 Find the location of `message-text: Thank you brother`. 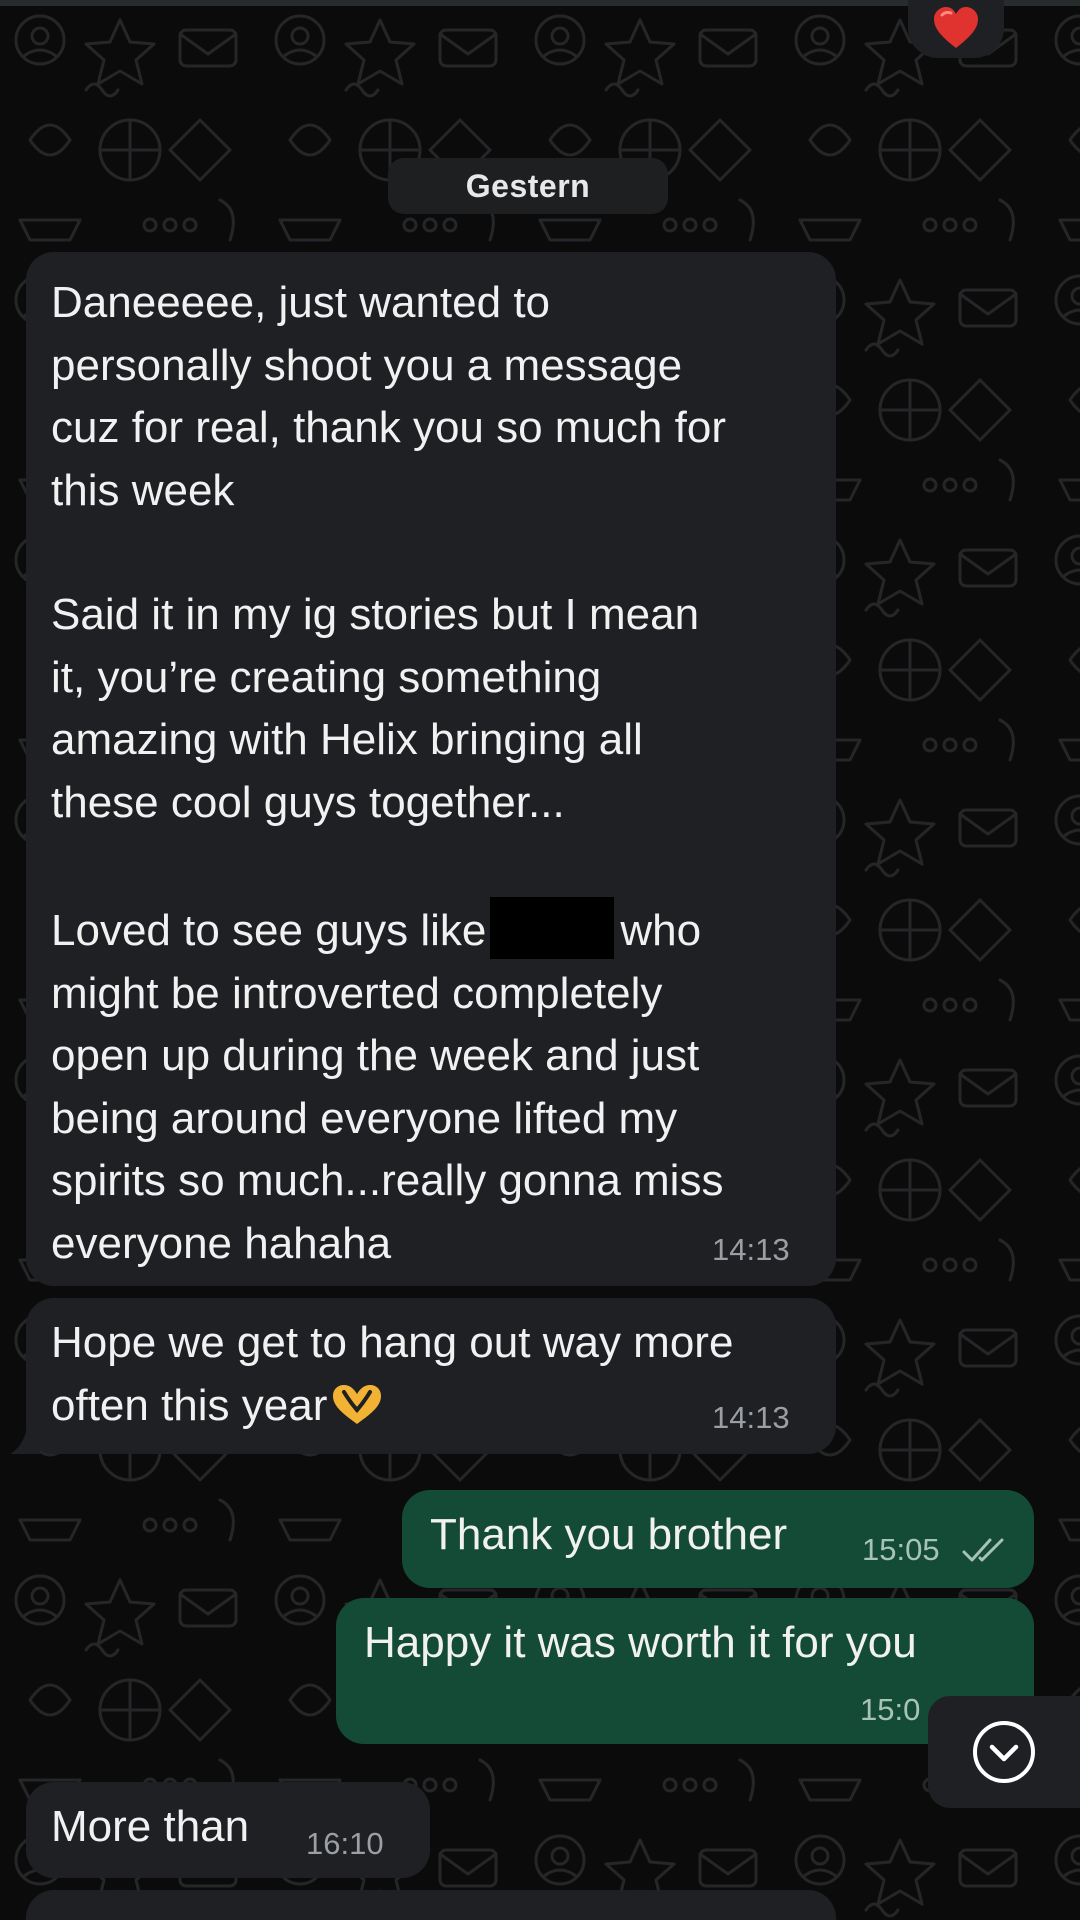

message-text: Thank you brother is located at coordinates (640, 1535).